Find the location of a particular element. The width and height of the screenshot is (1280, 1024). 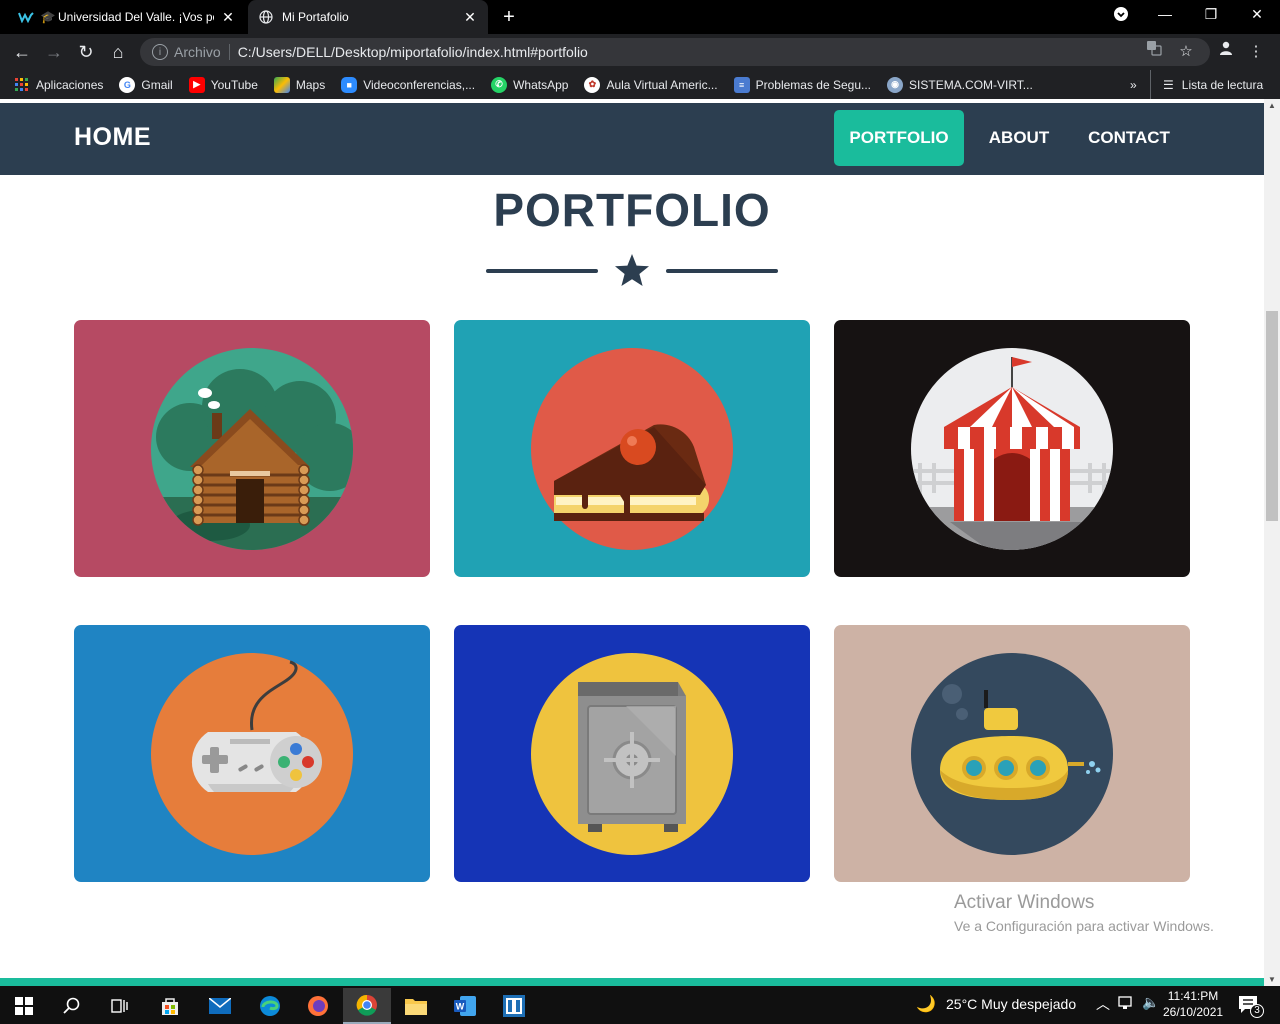

tab-mi-portafolio: Mi Portafolio ✕ is located at coordinates (368, 17).